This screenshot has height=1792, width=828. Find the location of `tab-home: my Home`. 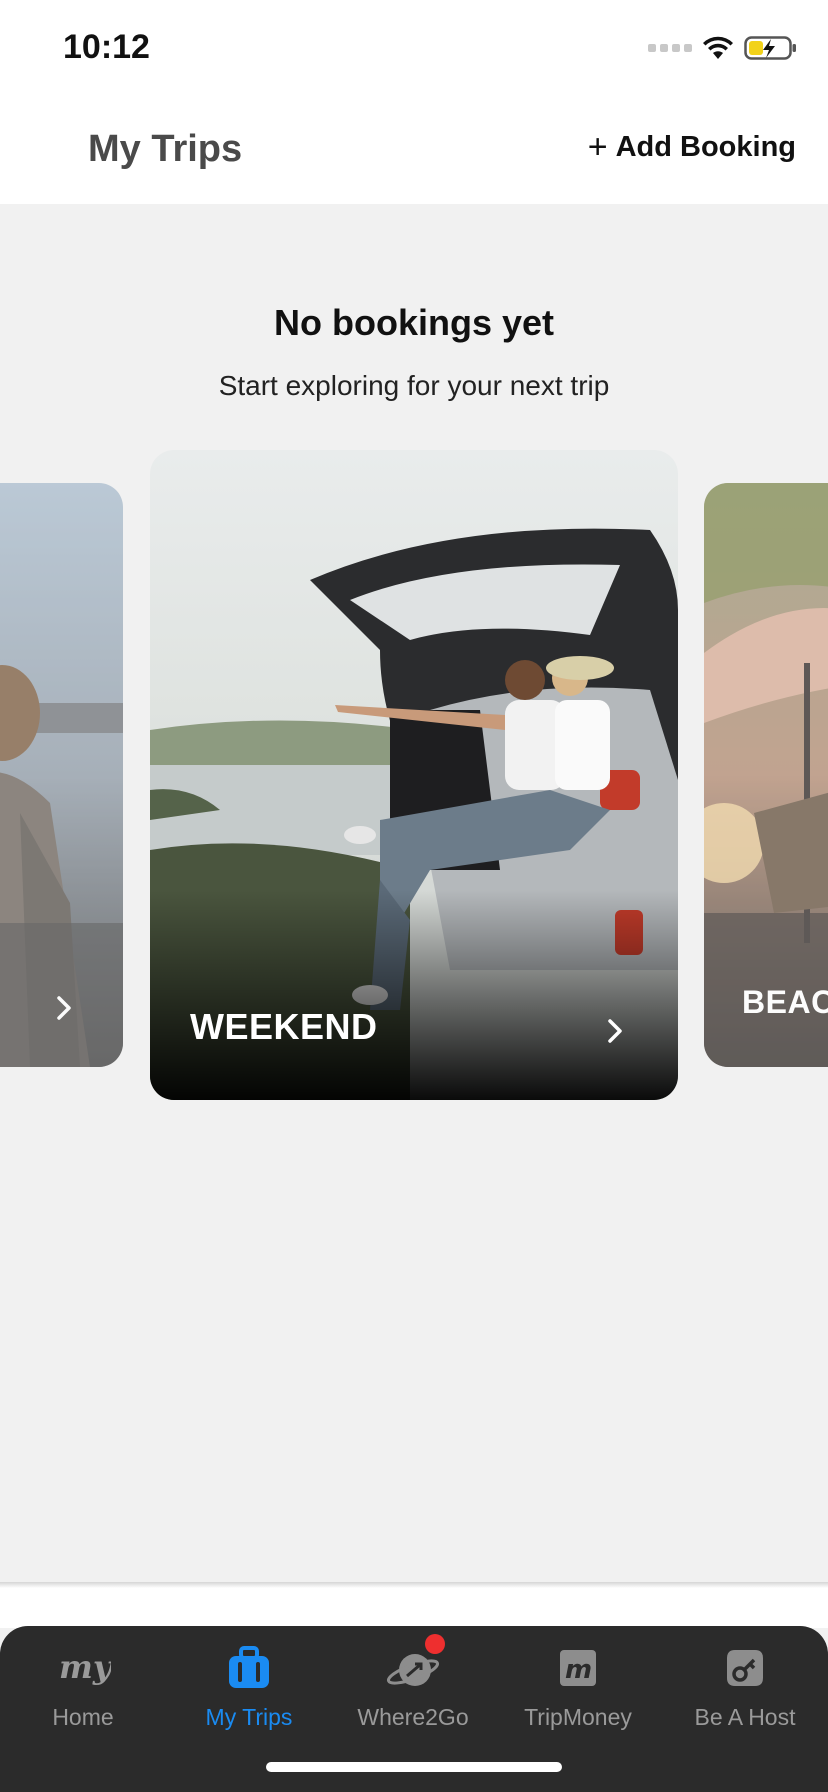

tab-home: my Home is located at coordinates (83, 1695).